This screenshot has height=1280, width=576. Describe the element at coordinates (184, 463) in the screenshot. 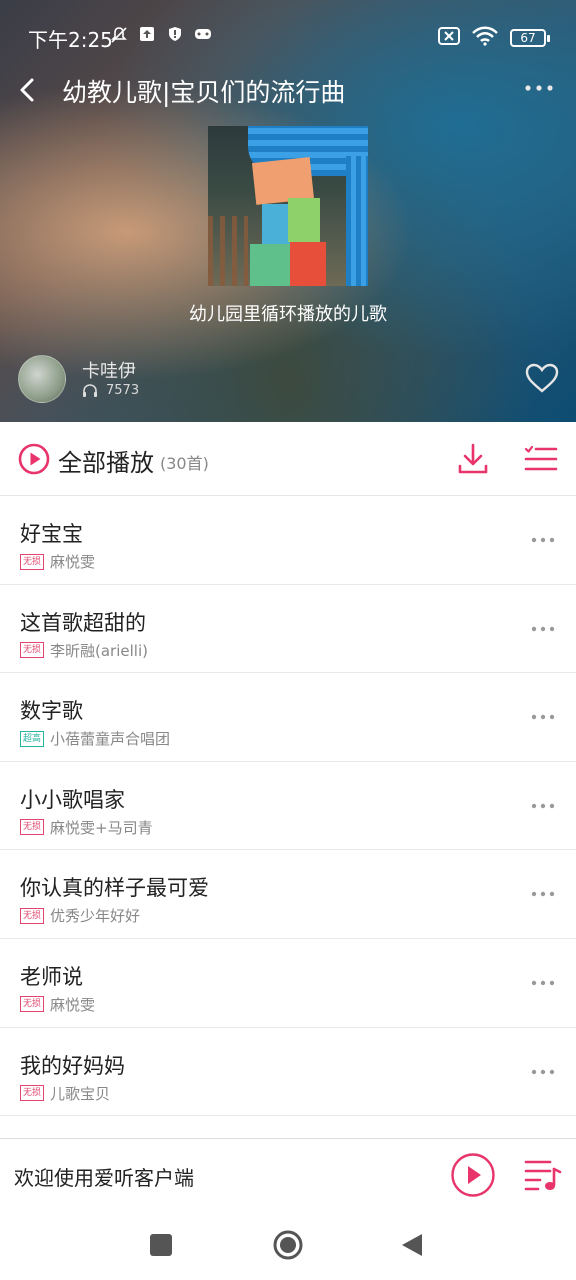

I see `song-count: (30首)` at that location.